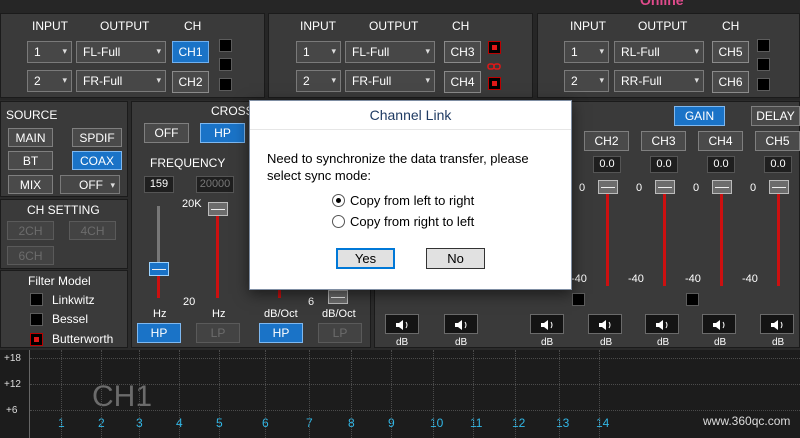 The width and height of the screenshot is (800, 438). I want to click on gain-value-ch3: 0.0, so click(664, 164).